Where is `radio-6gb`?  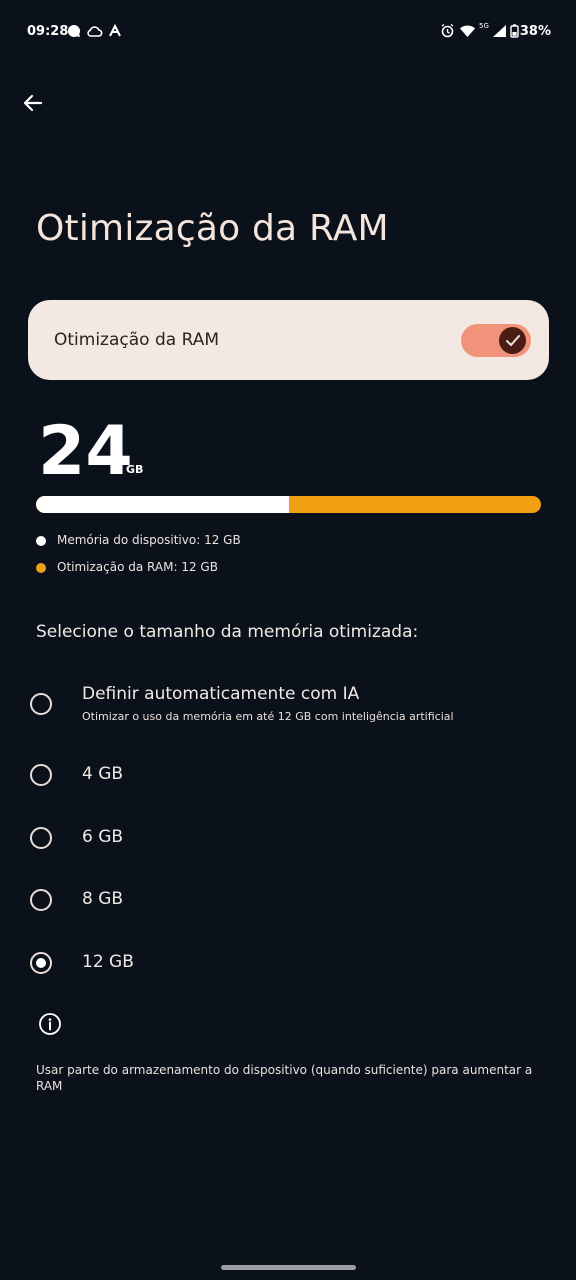 radio-6gb is located at coordinates (41, 838).